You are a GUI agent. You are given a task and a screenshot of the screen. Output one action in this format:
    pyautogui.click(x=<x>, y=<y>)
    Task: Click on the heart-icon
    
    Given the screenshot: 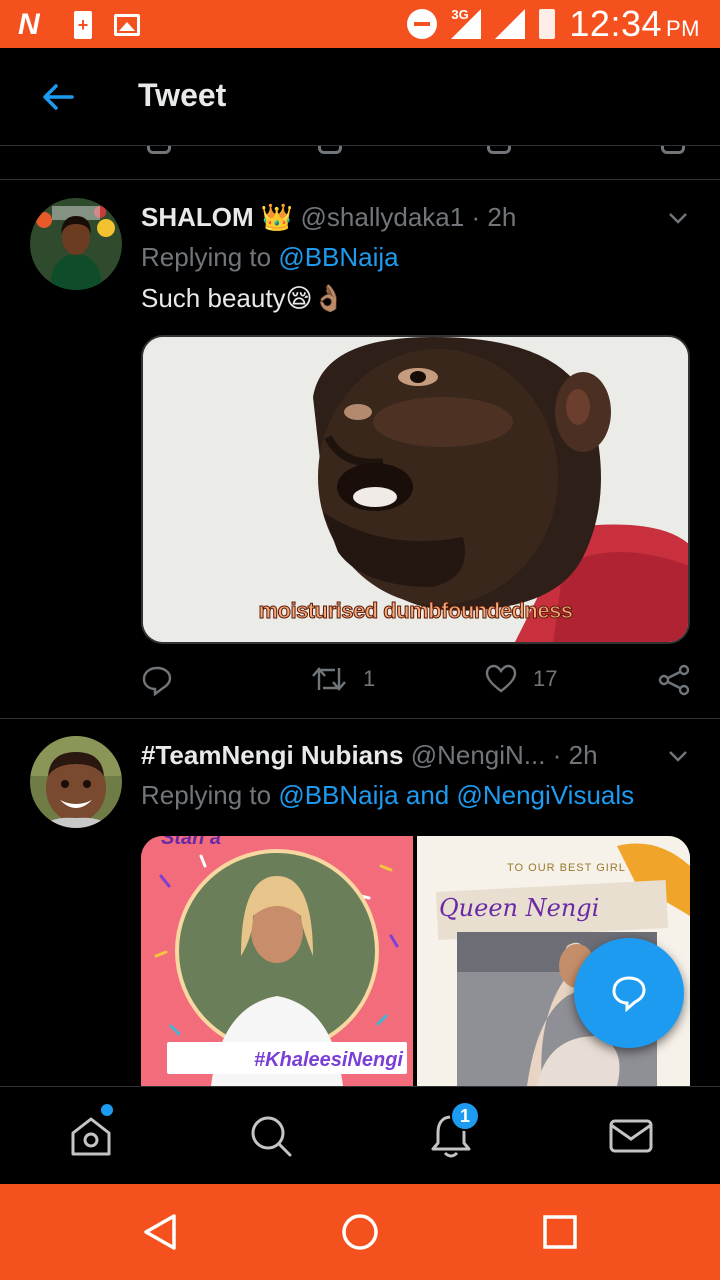 What is the action you would take?
    pyautogui.click(x=501, y=678)
    